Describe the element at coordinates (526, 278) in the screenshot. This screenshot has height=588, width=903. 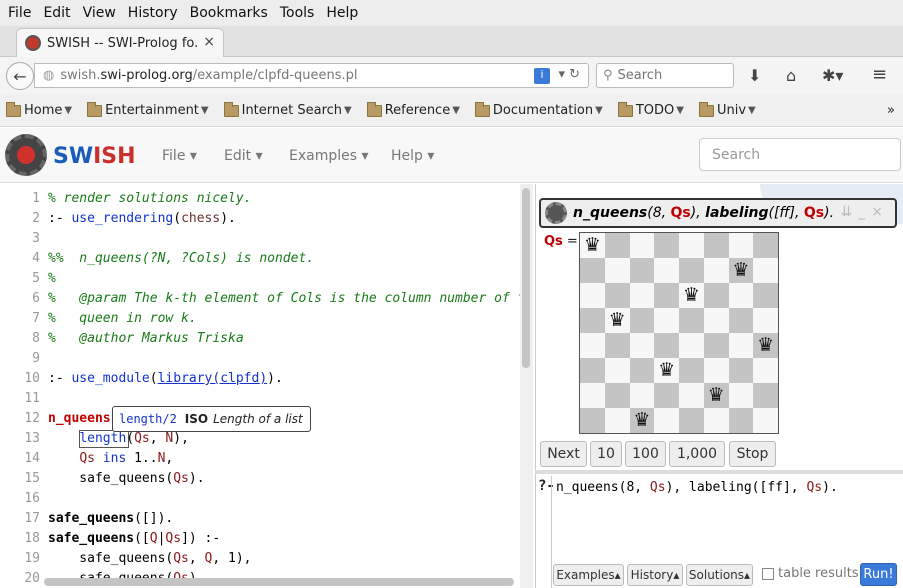
I see `editor-vertical-scroll-thumb` at that location.